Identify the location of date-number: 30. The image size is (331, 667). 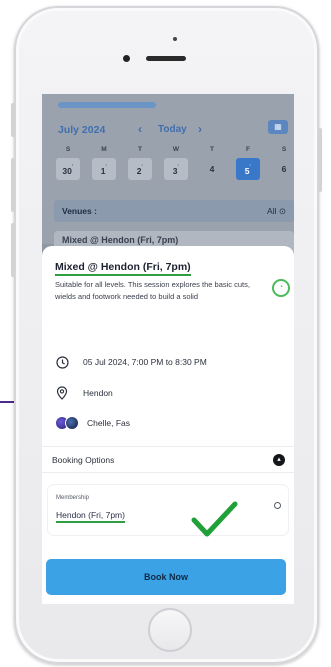
(67, 170).